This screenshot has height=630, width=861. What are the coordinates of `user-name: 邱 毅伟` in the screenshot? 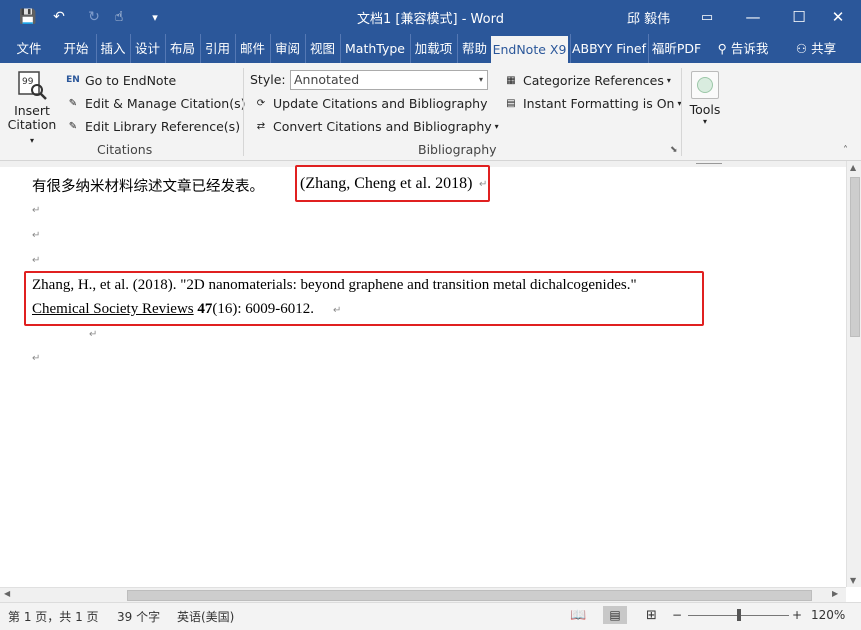 It's located at (648, 17).